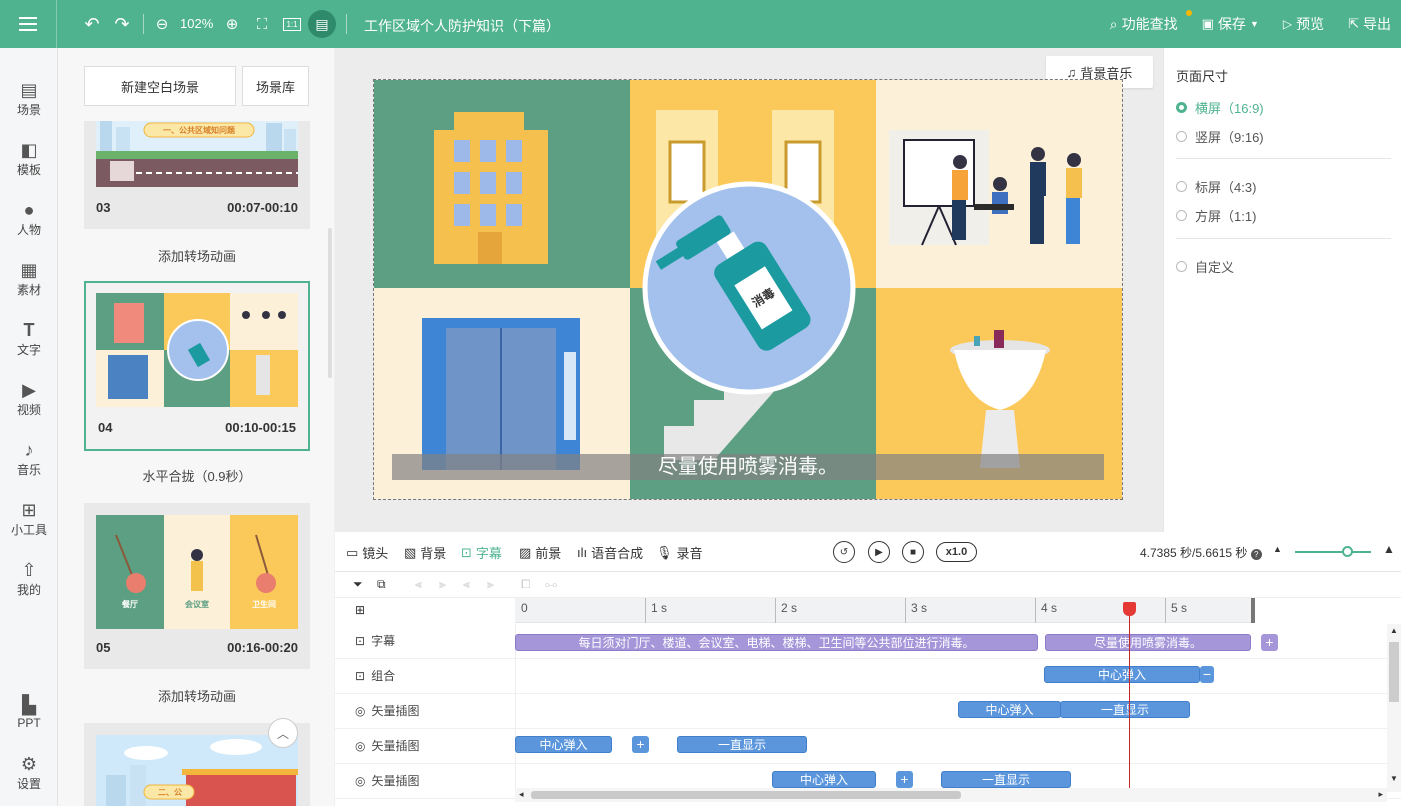 Image resolution: width=1401 pixels, height=806 pixels. Describe the element at coordinates (958, 610) in the screenshot. I see `timeline-ruler: 0 1 s 2 s 3 s 4 s 5 s` at that location.